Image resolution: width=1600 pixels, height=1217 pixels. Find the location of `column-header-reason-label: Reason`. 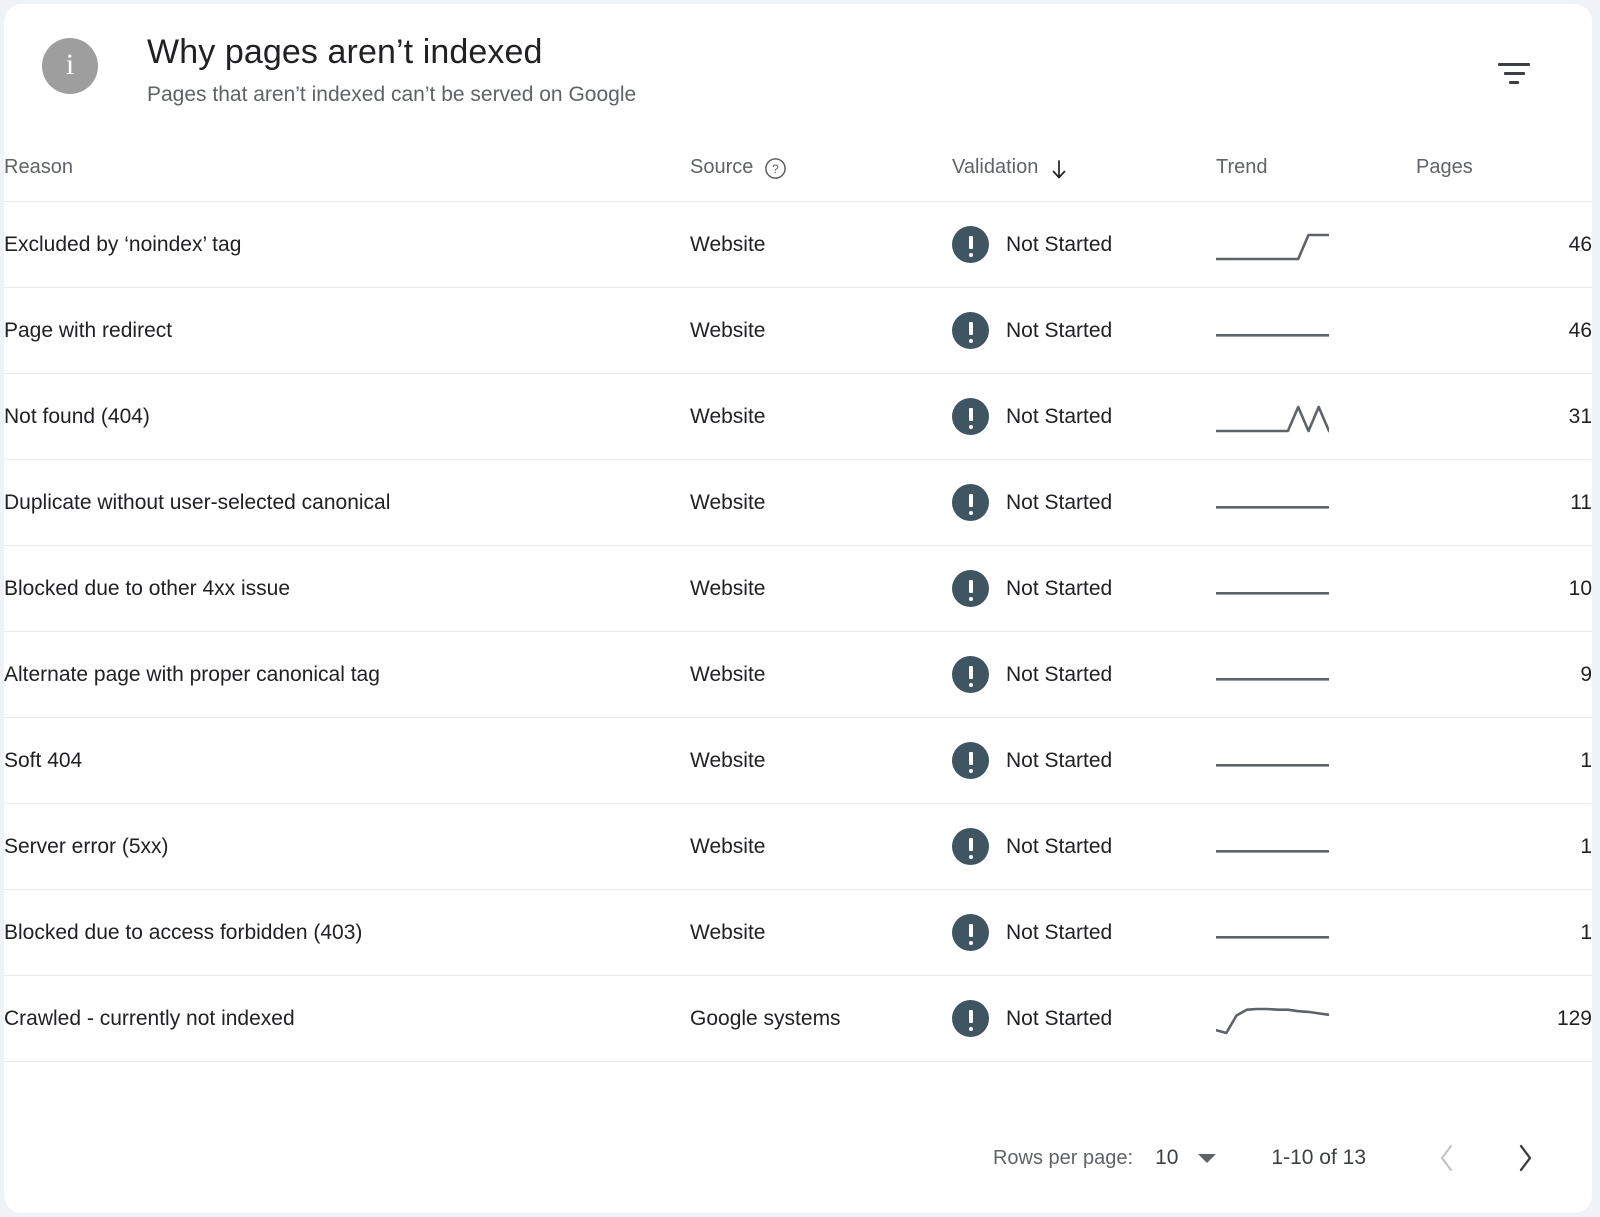

column-header-reason-label: Reason is located at coordinates (38, 167).